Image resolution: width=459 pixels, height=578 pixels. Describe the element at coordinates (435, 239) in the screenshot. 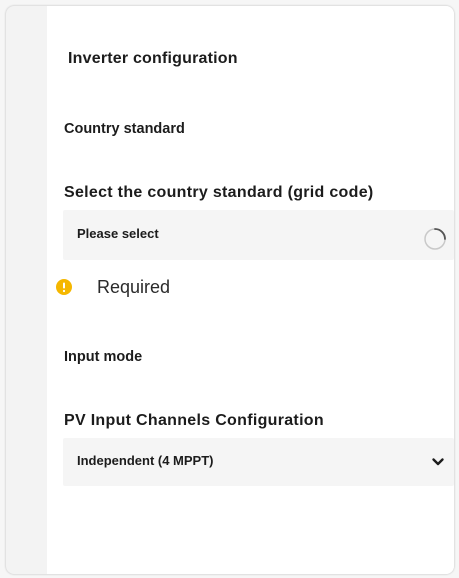

I see `loading-spinner-icon` at that location.